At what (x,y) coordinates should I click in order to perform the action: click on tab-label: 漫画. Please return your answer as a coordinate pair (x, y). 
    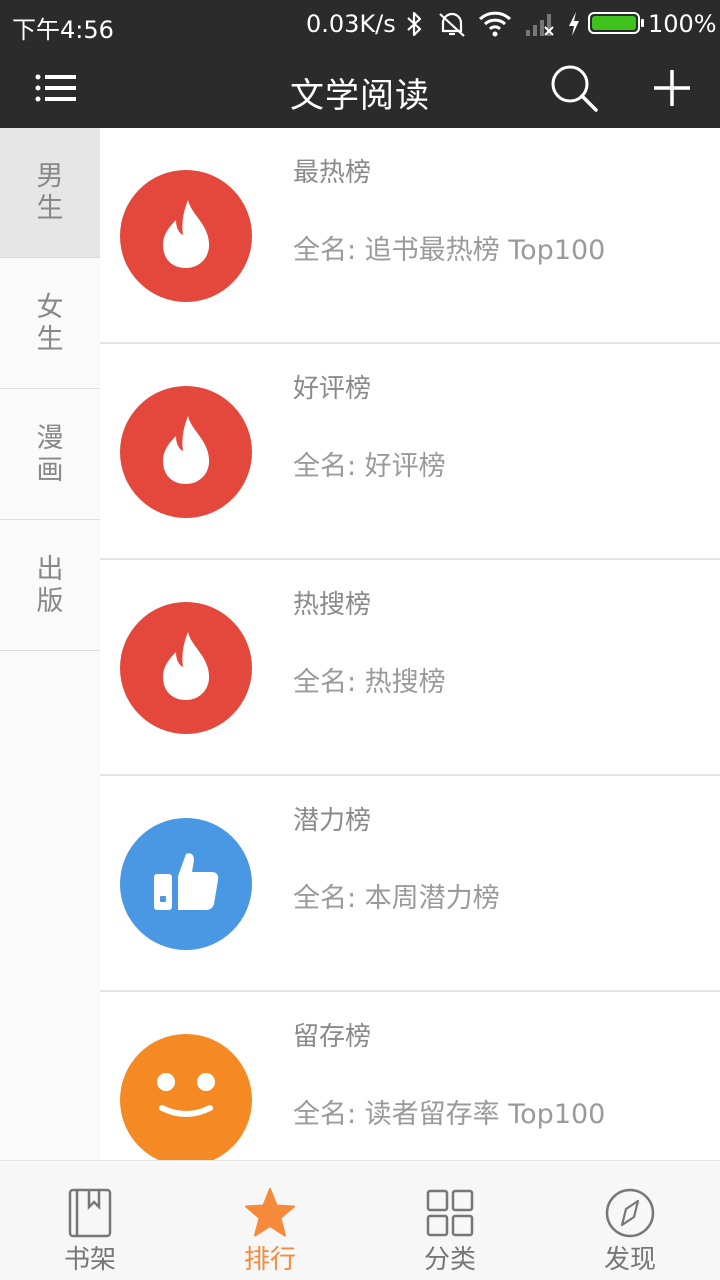
    Looking at the image, I should click on (50, 454).